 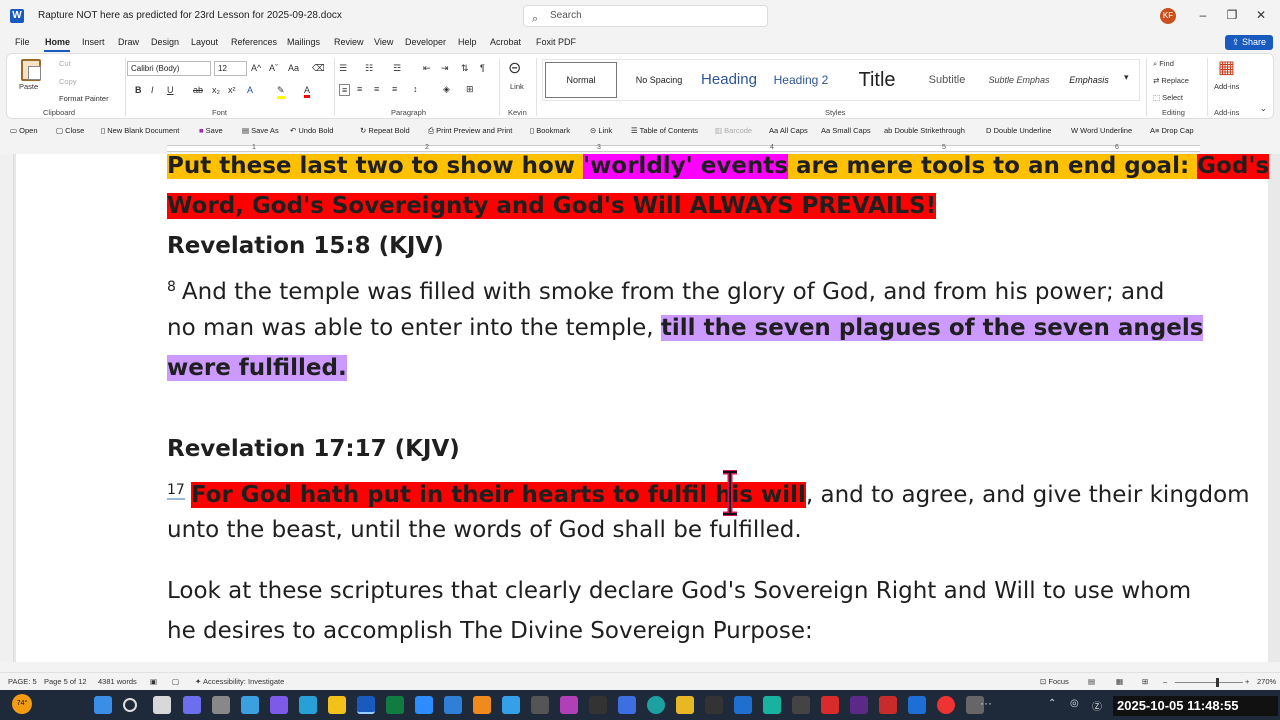 What do you see at coordinates (1261, 15) in the screenshot?
I see `close-icon: ✕` at bounding box center [1261, 15].